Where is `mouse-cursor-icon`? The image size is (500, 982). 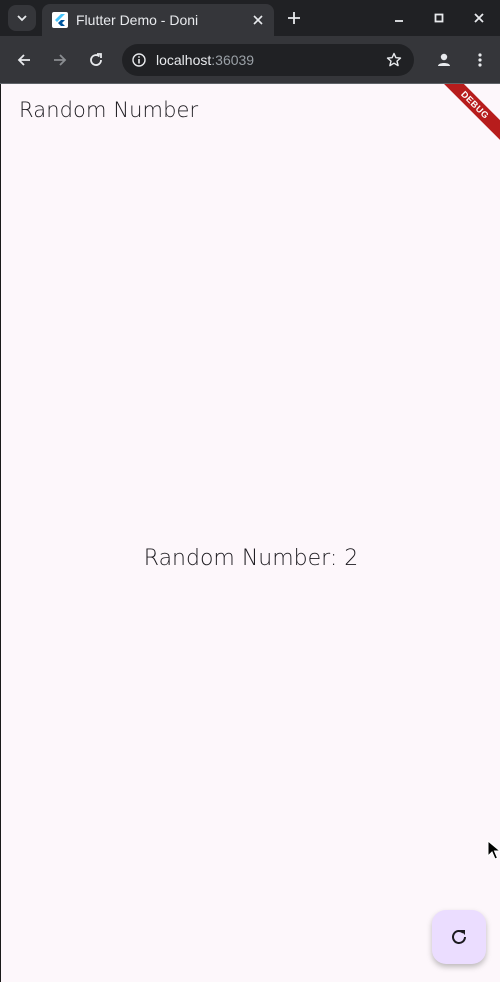 mouse-cursor-icon is located at coordinates (493, 850).